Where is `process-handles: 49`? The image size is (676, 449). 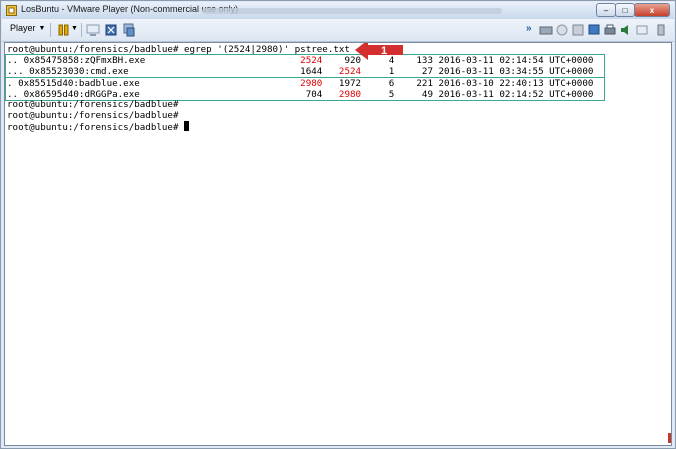
process-handles: 49 is located at coordinates (413, 94).